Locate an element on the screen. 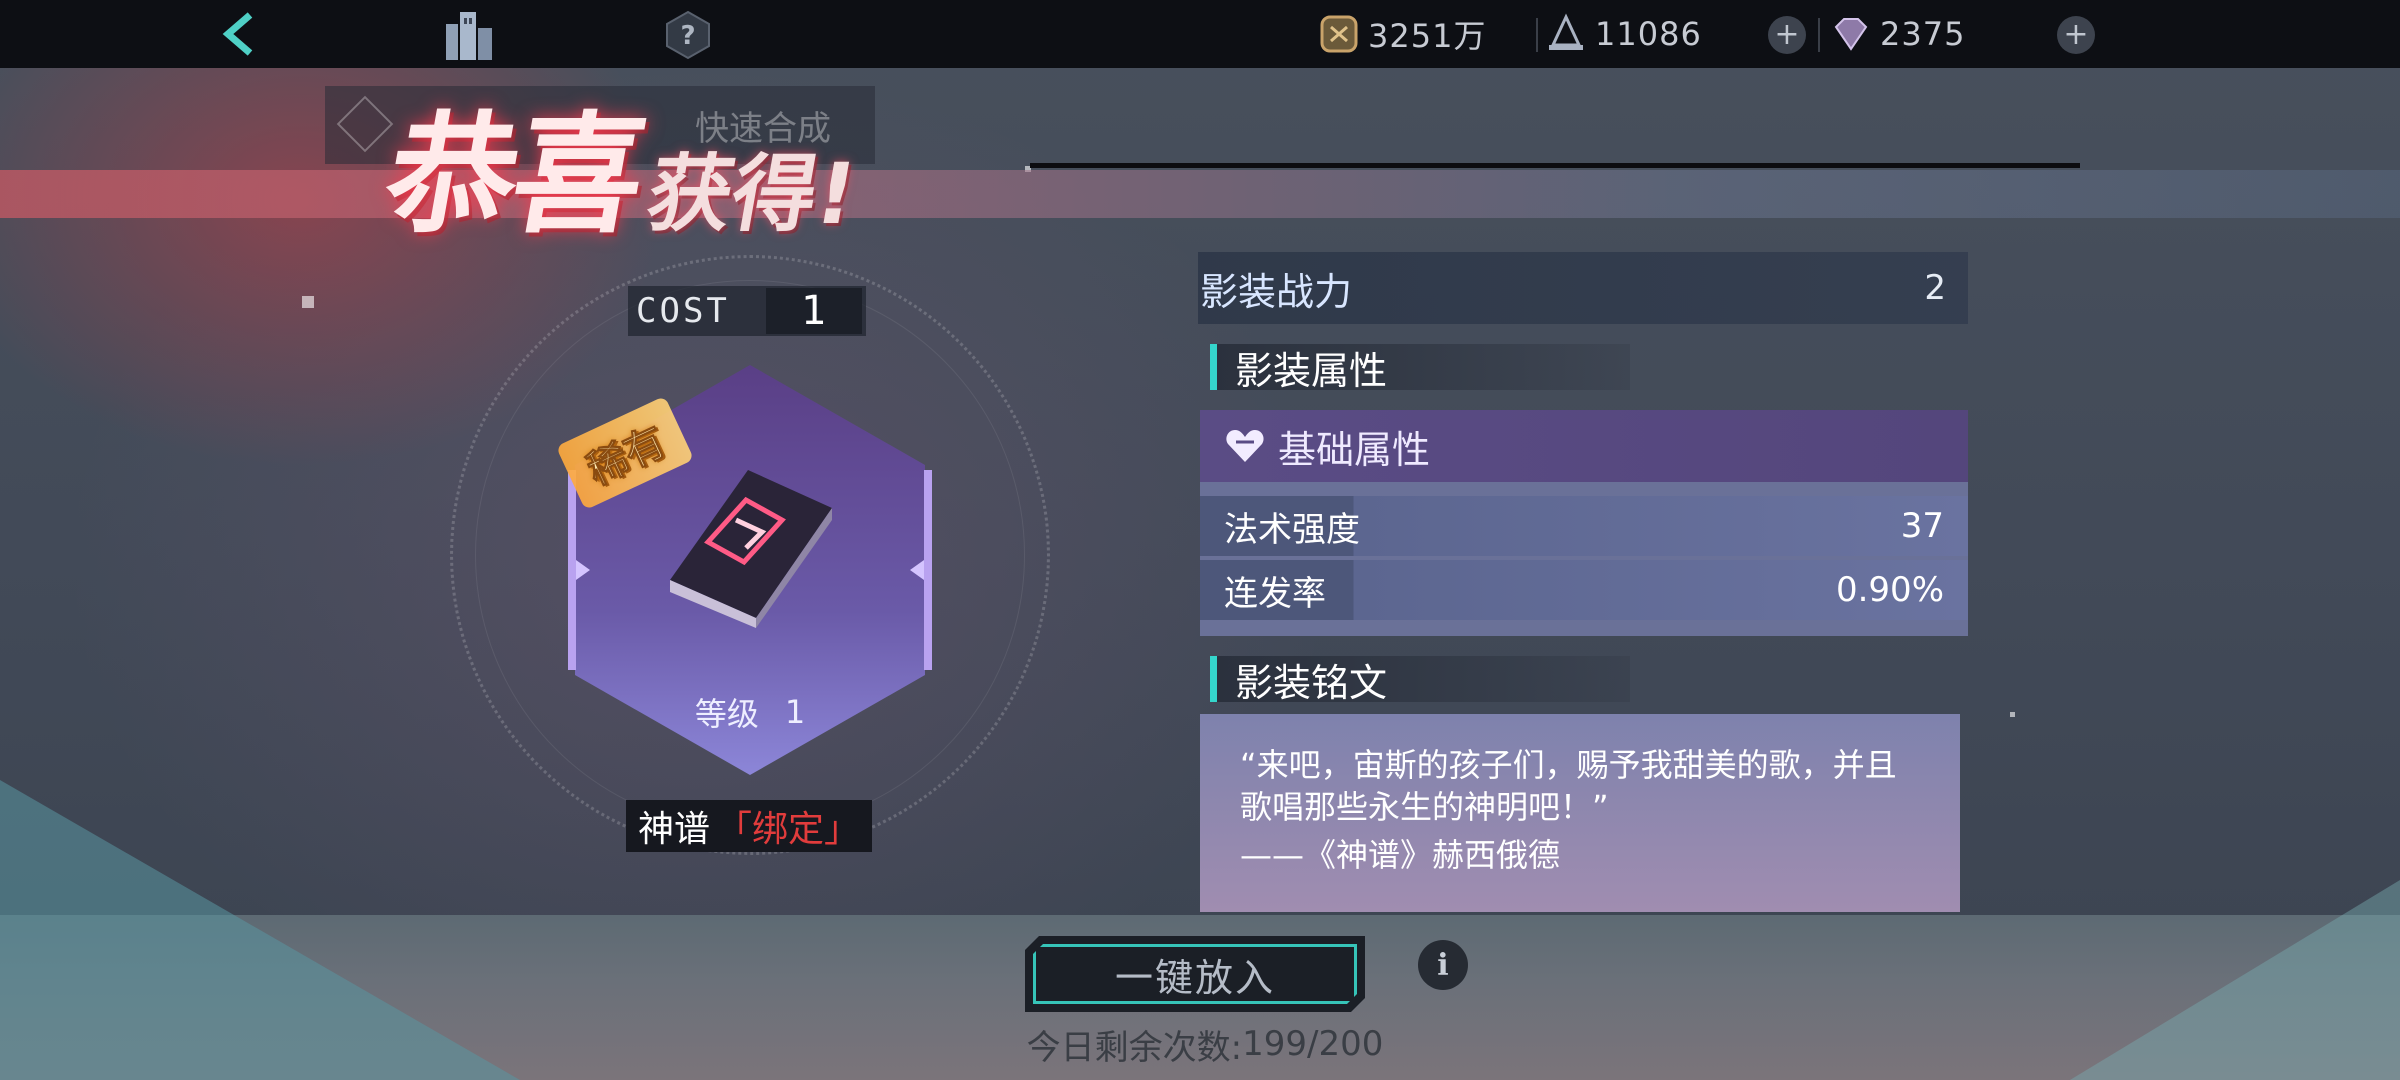 Image resolution: width=2400 pixels, height=1080 pixels. heart-shield-icon is located at coordinates (1245, 446).